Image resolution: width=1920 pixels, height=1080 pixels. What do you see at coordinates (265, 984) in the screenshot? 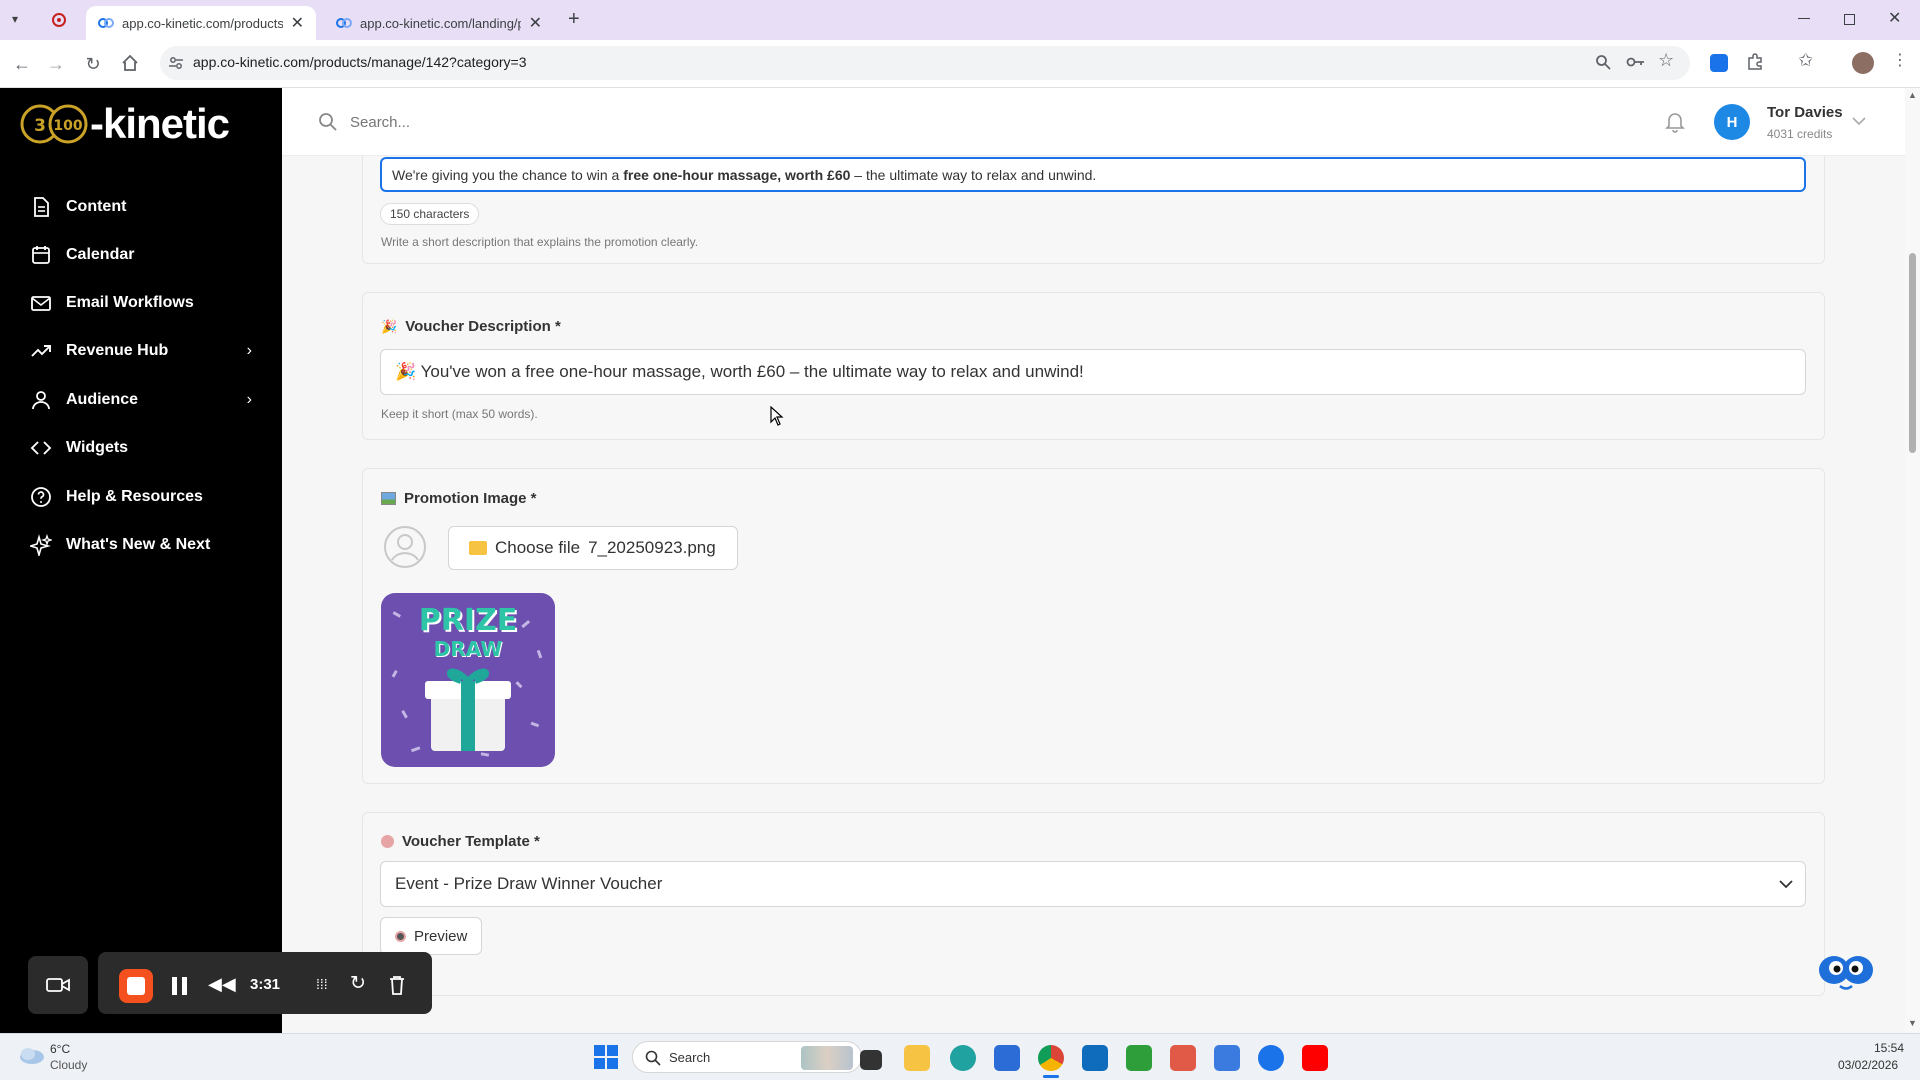
I see `recording-time: 3:31` at bounding box center [265, 984].